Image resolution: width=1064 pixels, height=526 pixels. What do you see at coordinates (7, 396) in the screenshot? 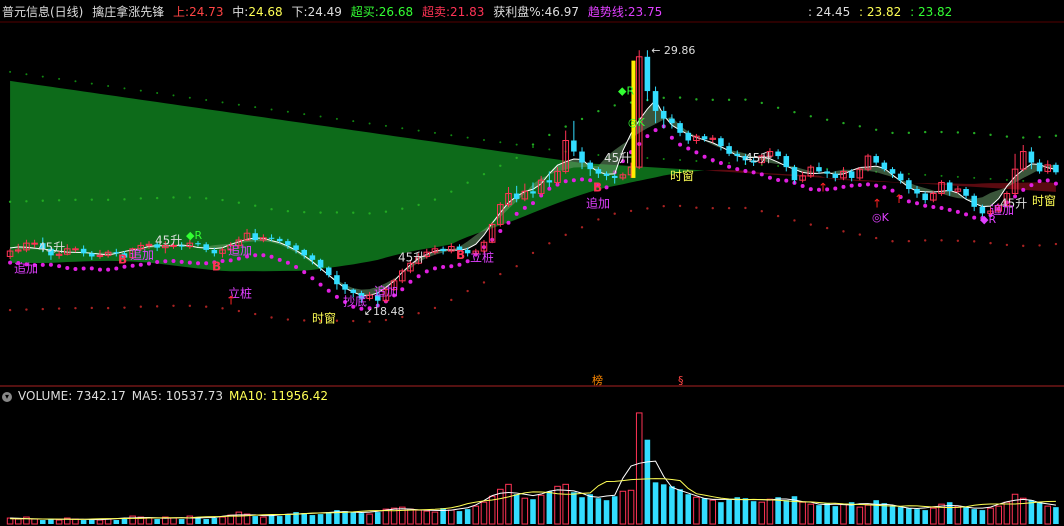
I see `chevron-down-icon: ▾` at bounding box center [7, 396].